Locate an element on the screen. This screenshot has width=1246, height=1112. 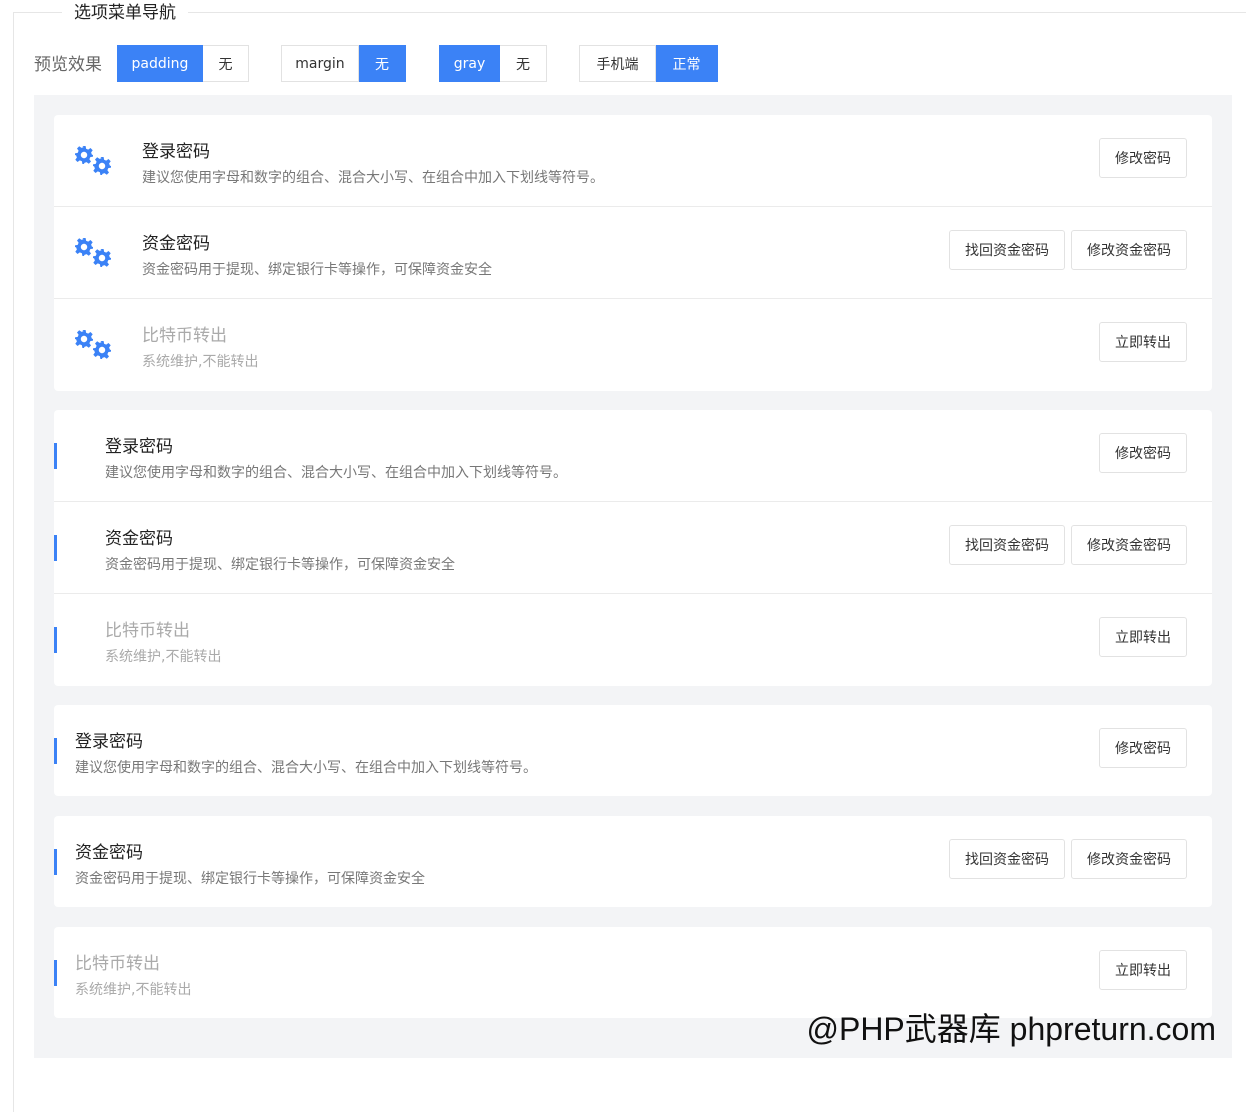
margin-toggle-group: margin 无 is located at coordinates (343, 63).